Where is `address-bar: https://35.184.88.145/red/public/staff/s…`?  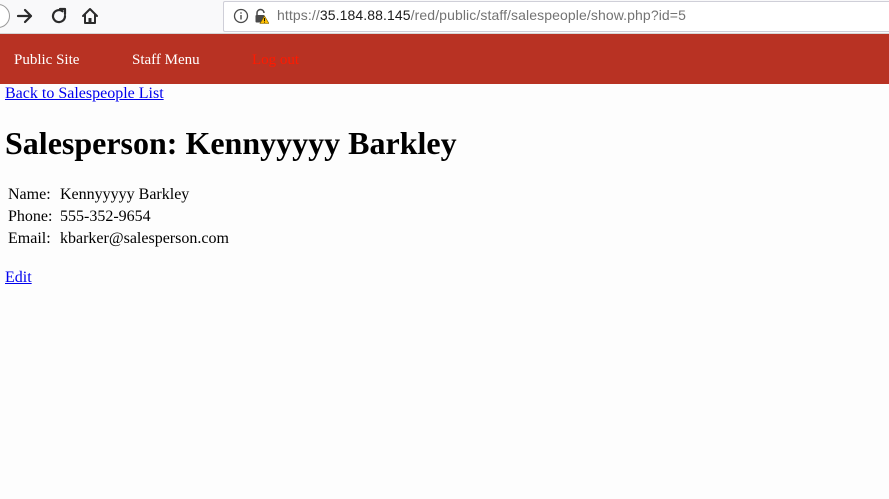
address-bar: https://35.184.88.145/red/public/staff/s… is located at coordinates (556, 16).